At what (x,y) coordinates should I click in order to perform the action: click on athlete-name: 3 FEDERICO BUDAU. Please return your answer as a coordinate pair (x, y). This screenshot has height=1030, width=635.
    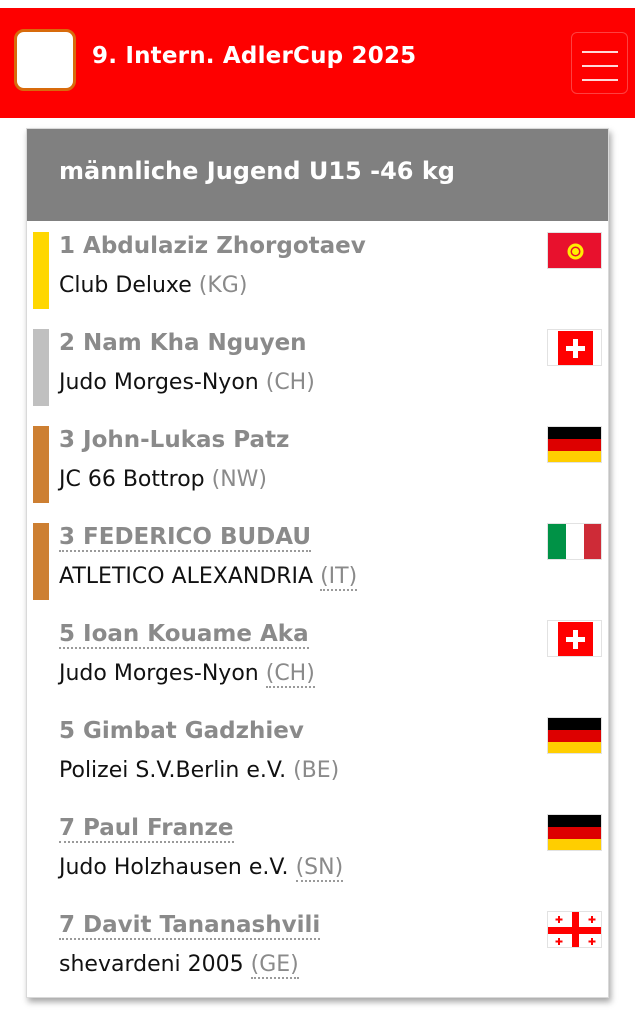
    Looking at the image, I should click on (185, 538).